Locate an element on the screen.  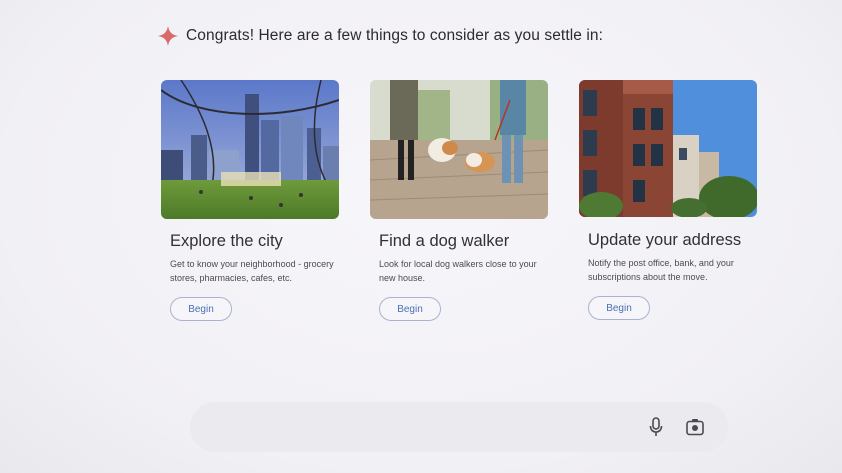
card-title: Find a dog walker is located at coordinates (444, 241).